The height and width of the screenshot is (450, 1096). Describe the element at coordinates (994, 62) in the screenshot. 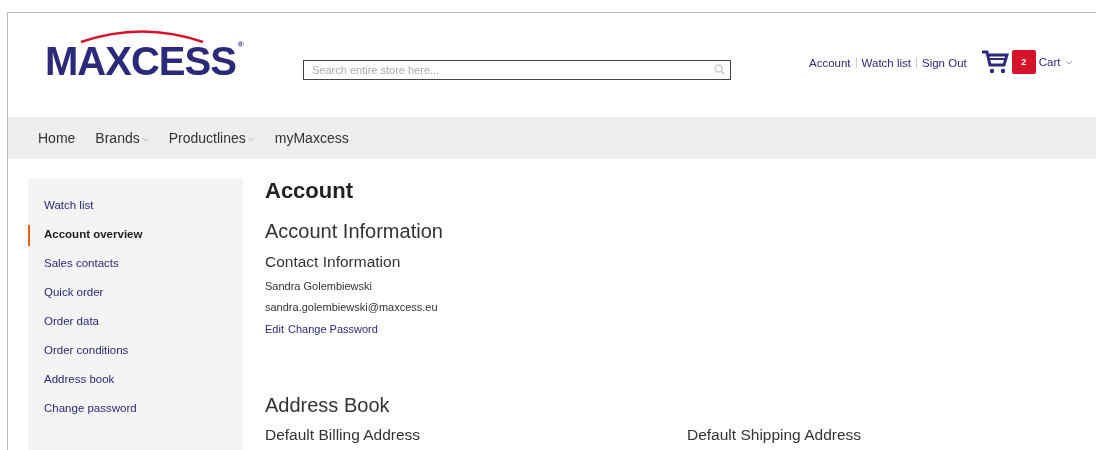

I see `cart-icon` at that location.